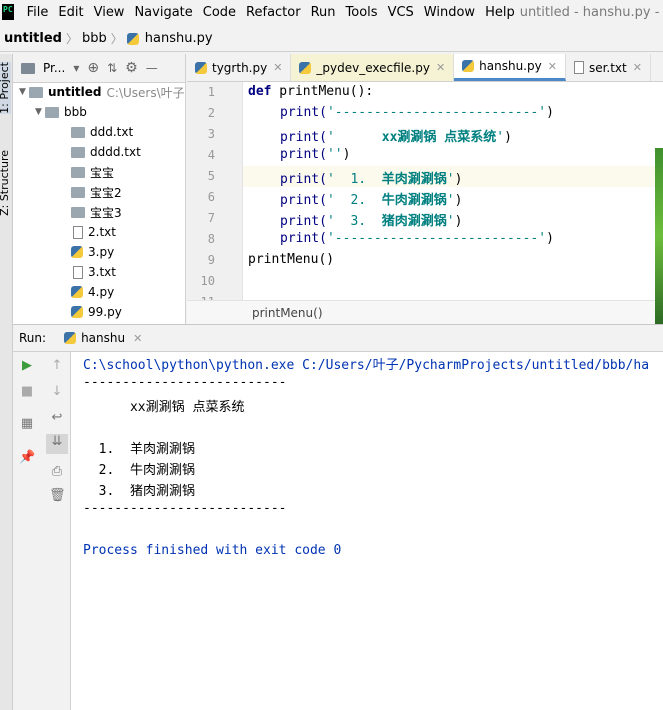 The image size is (663, 710). What do you see at coordinates (311, 91) in the screenshot?
I see `code-line: def printMenu():` at bounding box center [311, 91].